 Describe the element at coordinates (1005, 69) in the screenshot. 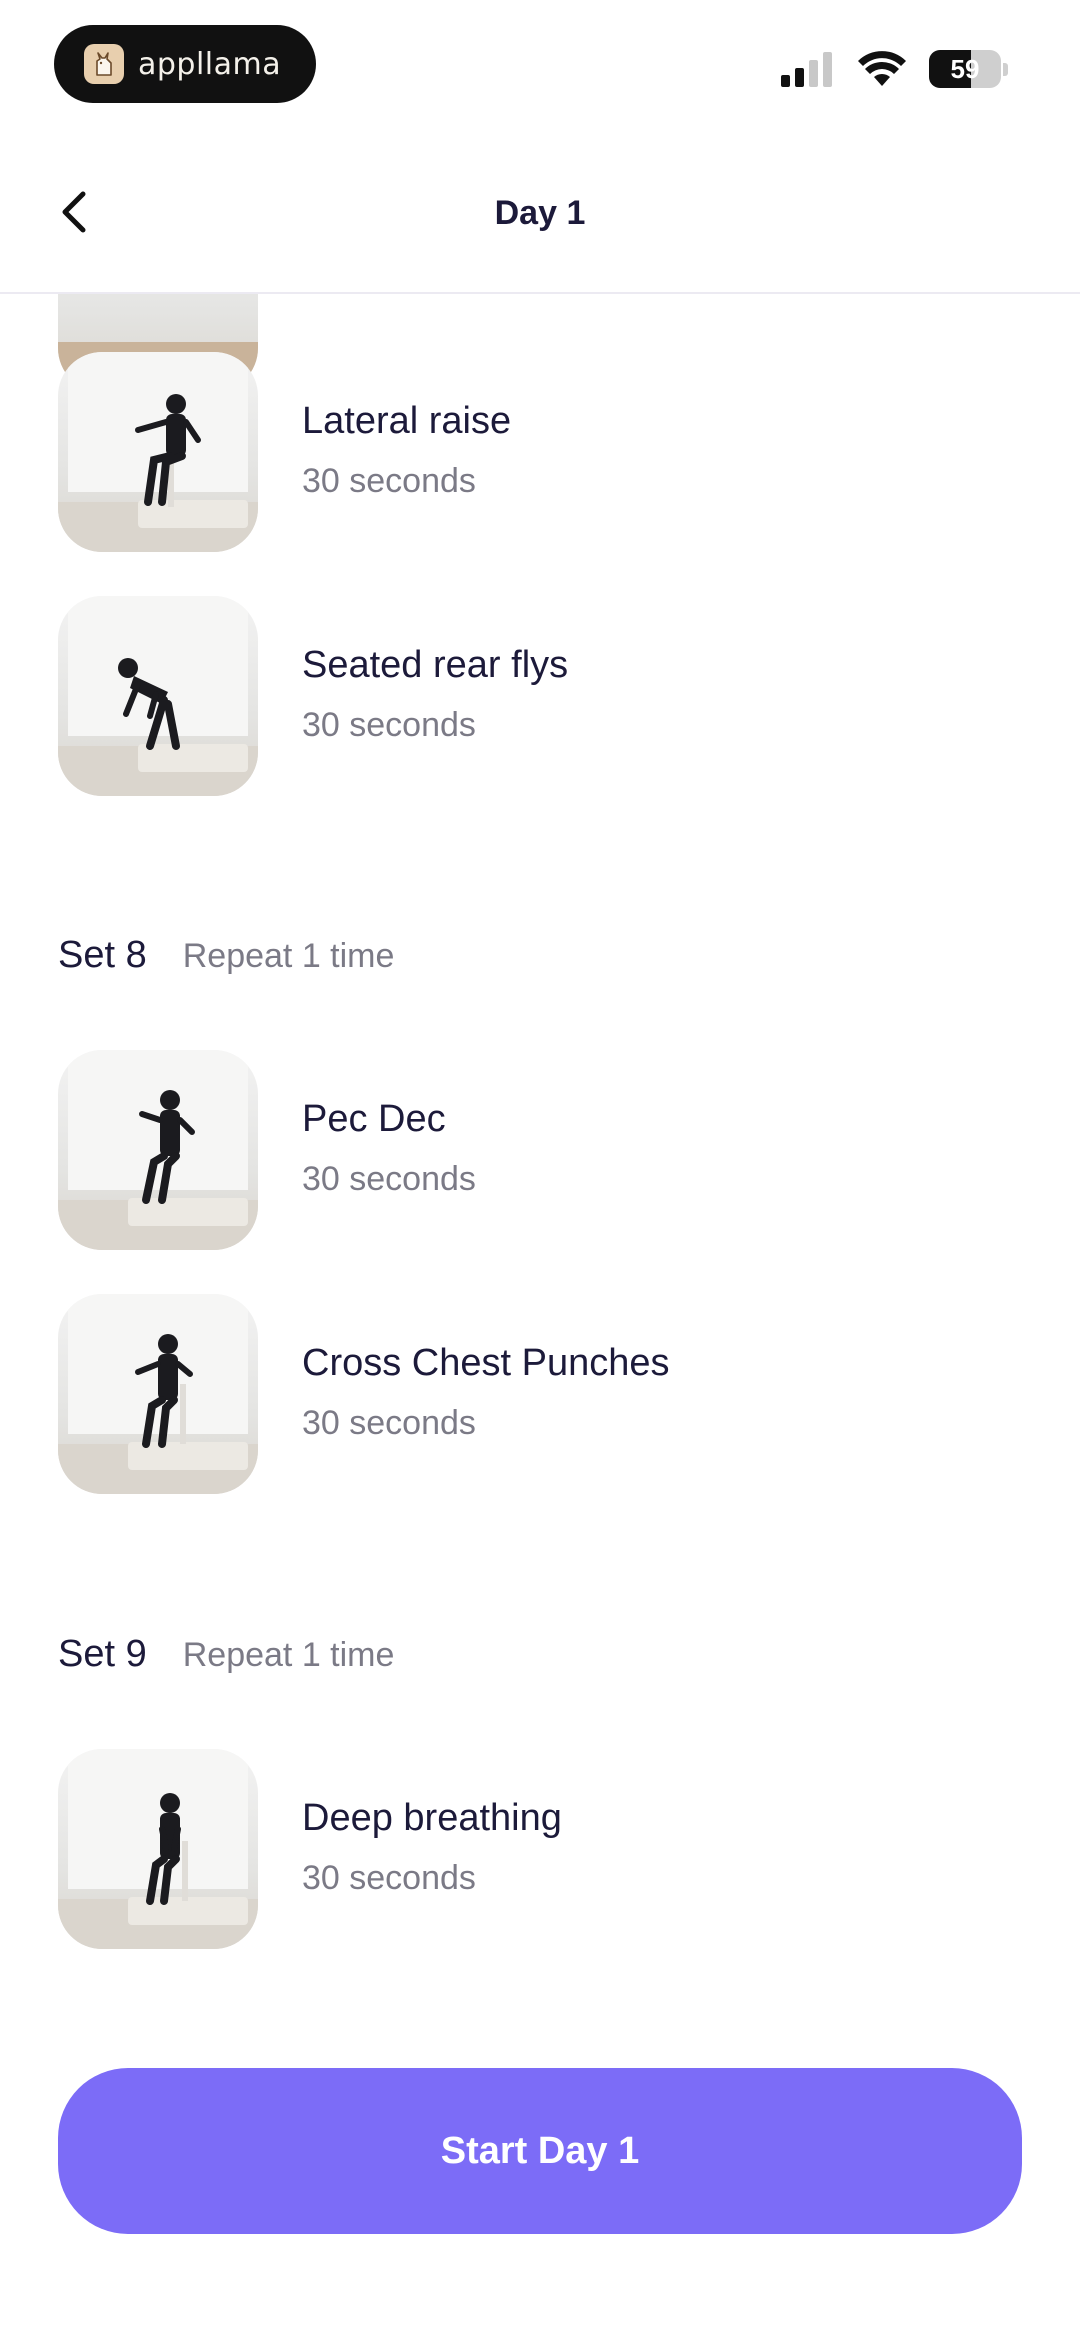

I see `battery-tip` at that location.